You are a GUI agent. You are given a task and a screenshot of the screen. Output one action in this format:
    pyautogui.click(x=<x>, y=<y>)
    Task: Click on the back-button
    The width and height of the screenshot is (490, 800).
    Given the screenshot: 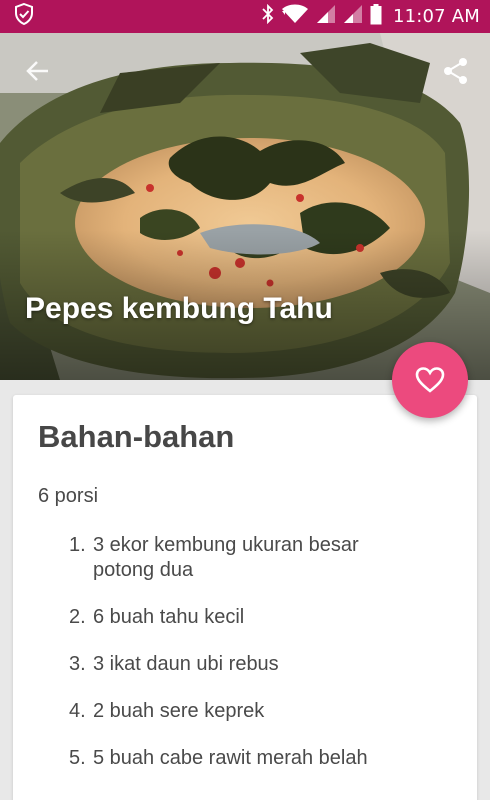 What is the action you would take?
    pyautogui.click(x=38, y=71)
    